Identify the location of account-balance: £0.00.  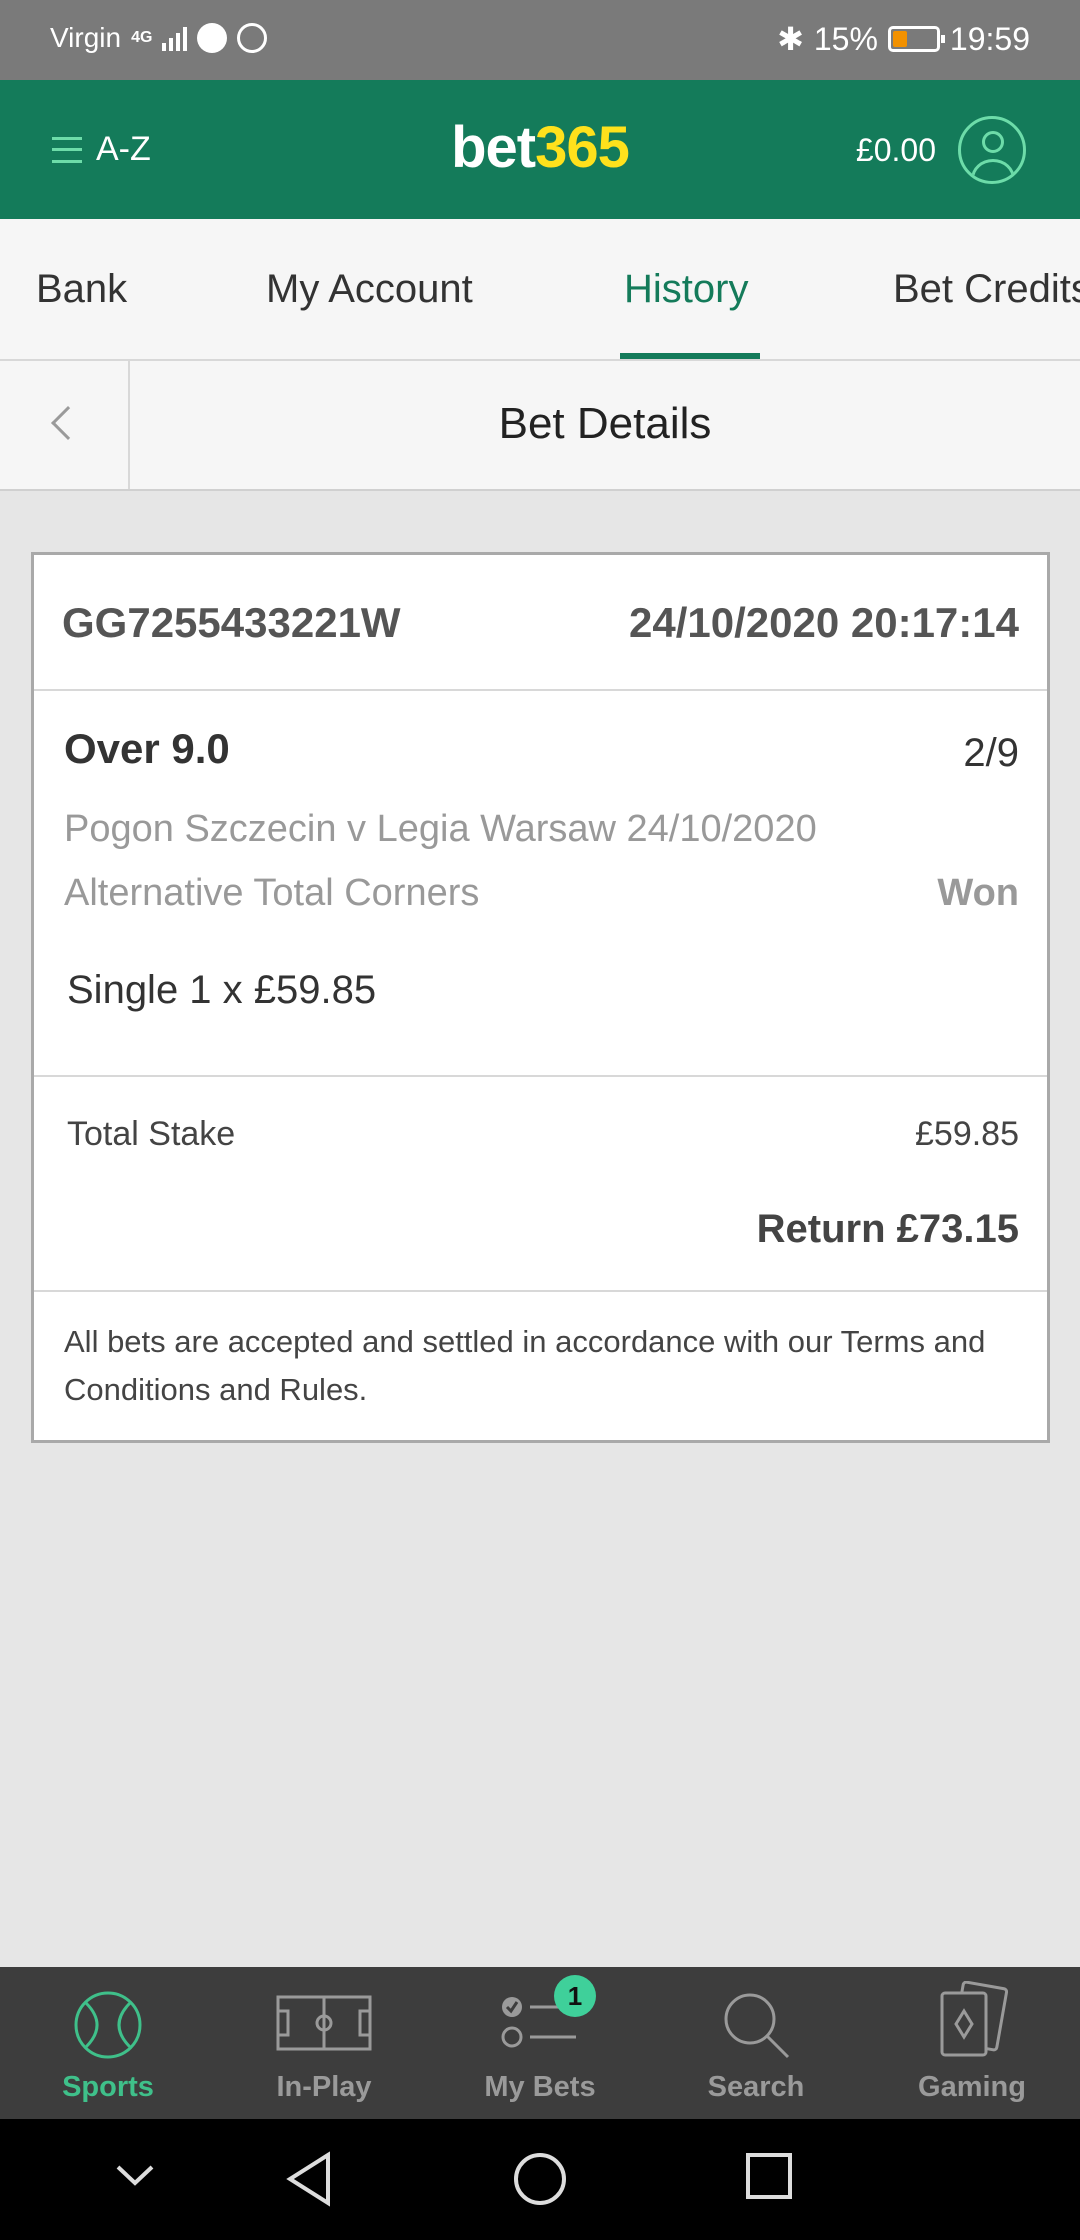
(896, 150).